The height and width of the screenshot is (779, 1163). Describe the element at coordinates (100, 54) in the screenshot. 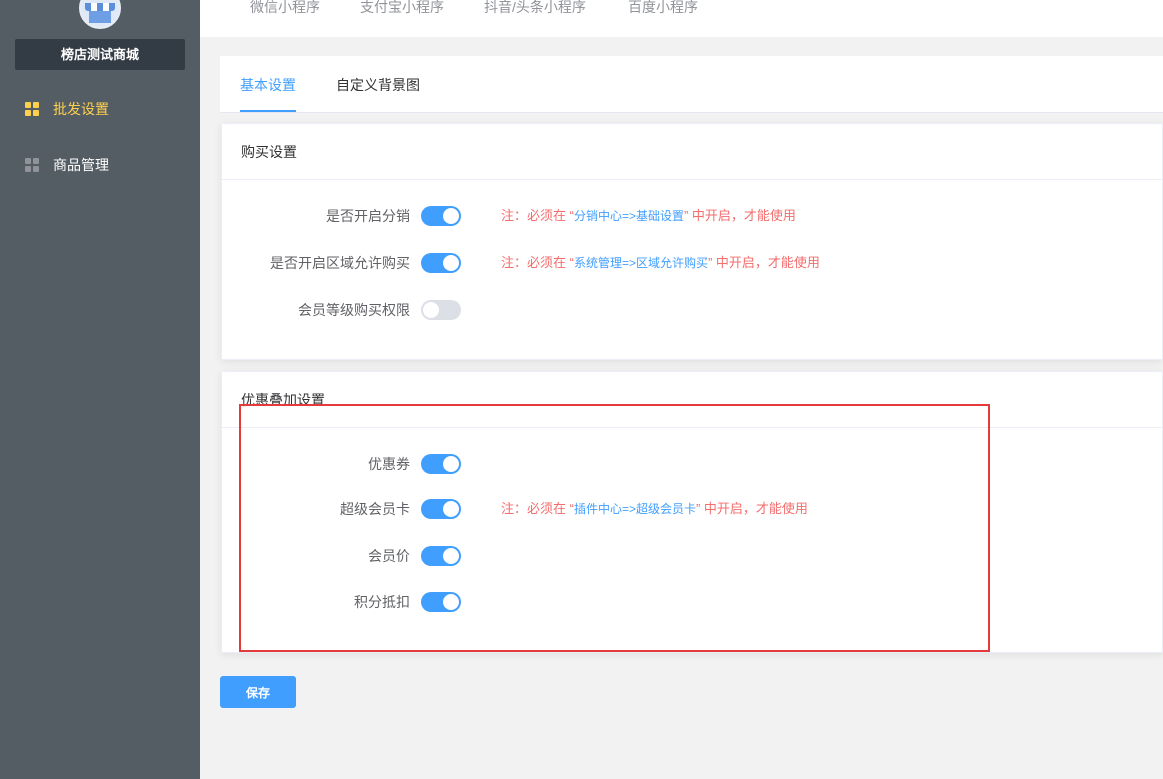

I see `shop-name: 榜店测试商城` at that location.